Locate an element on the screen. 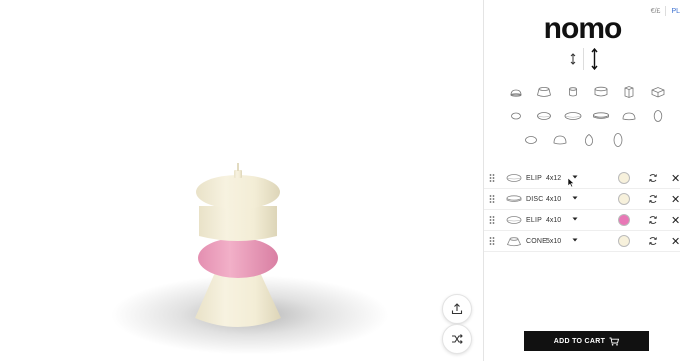 This screenshot has width=680, height=361. layer-row: ELIP 4x10 ✕ is located at coordinates (582, 220).